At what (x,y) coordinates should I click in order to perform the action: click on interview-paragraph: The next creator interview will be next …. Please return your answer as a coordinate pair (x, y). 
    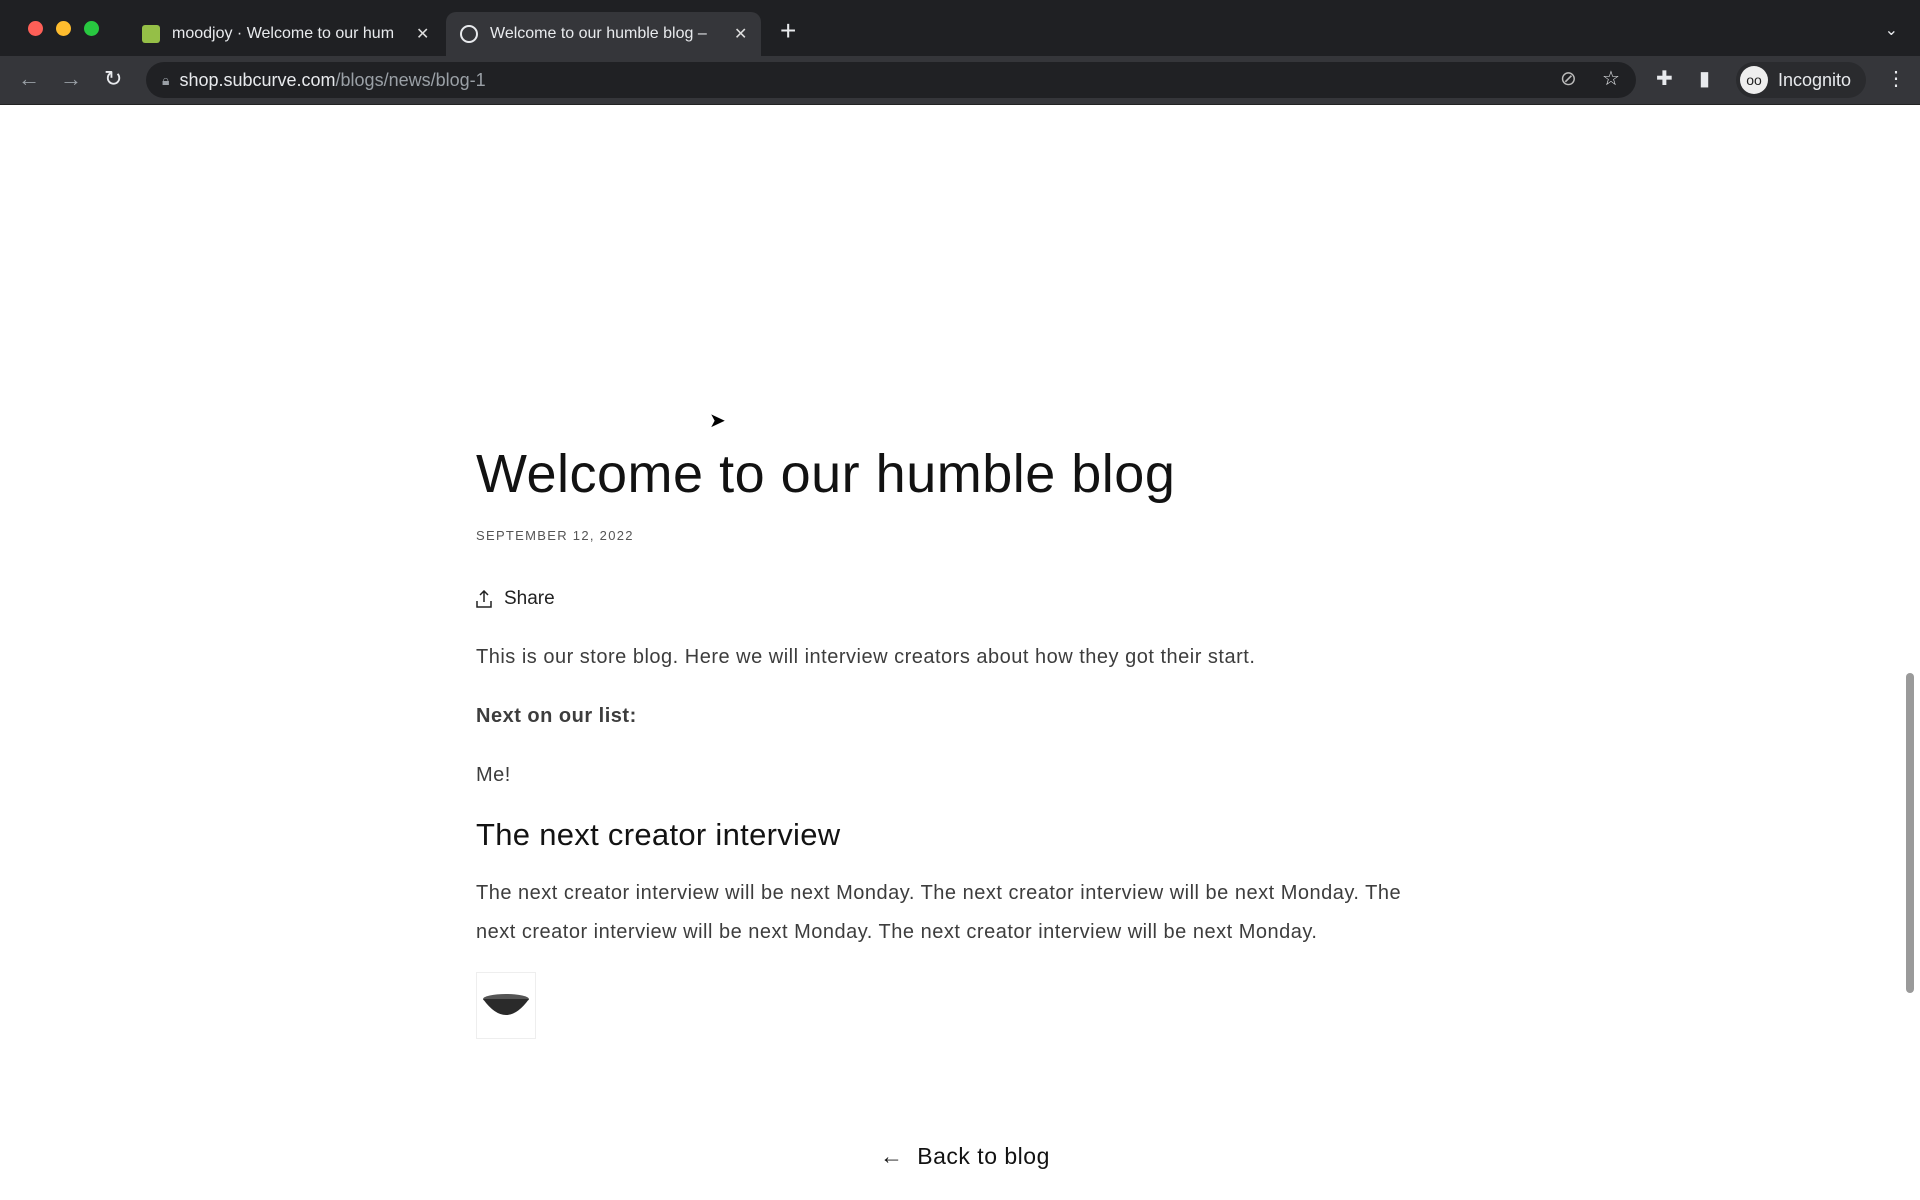
    Looking at the image, I should click on (939, 912).